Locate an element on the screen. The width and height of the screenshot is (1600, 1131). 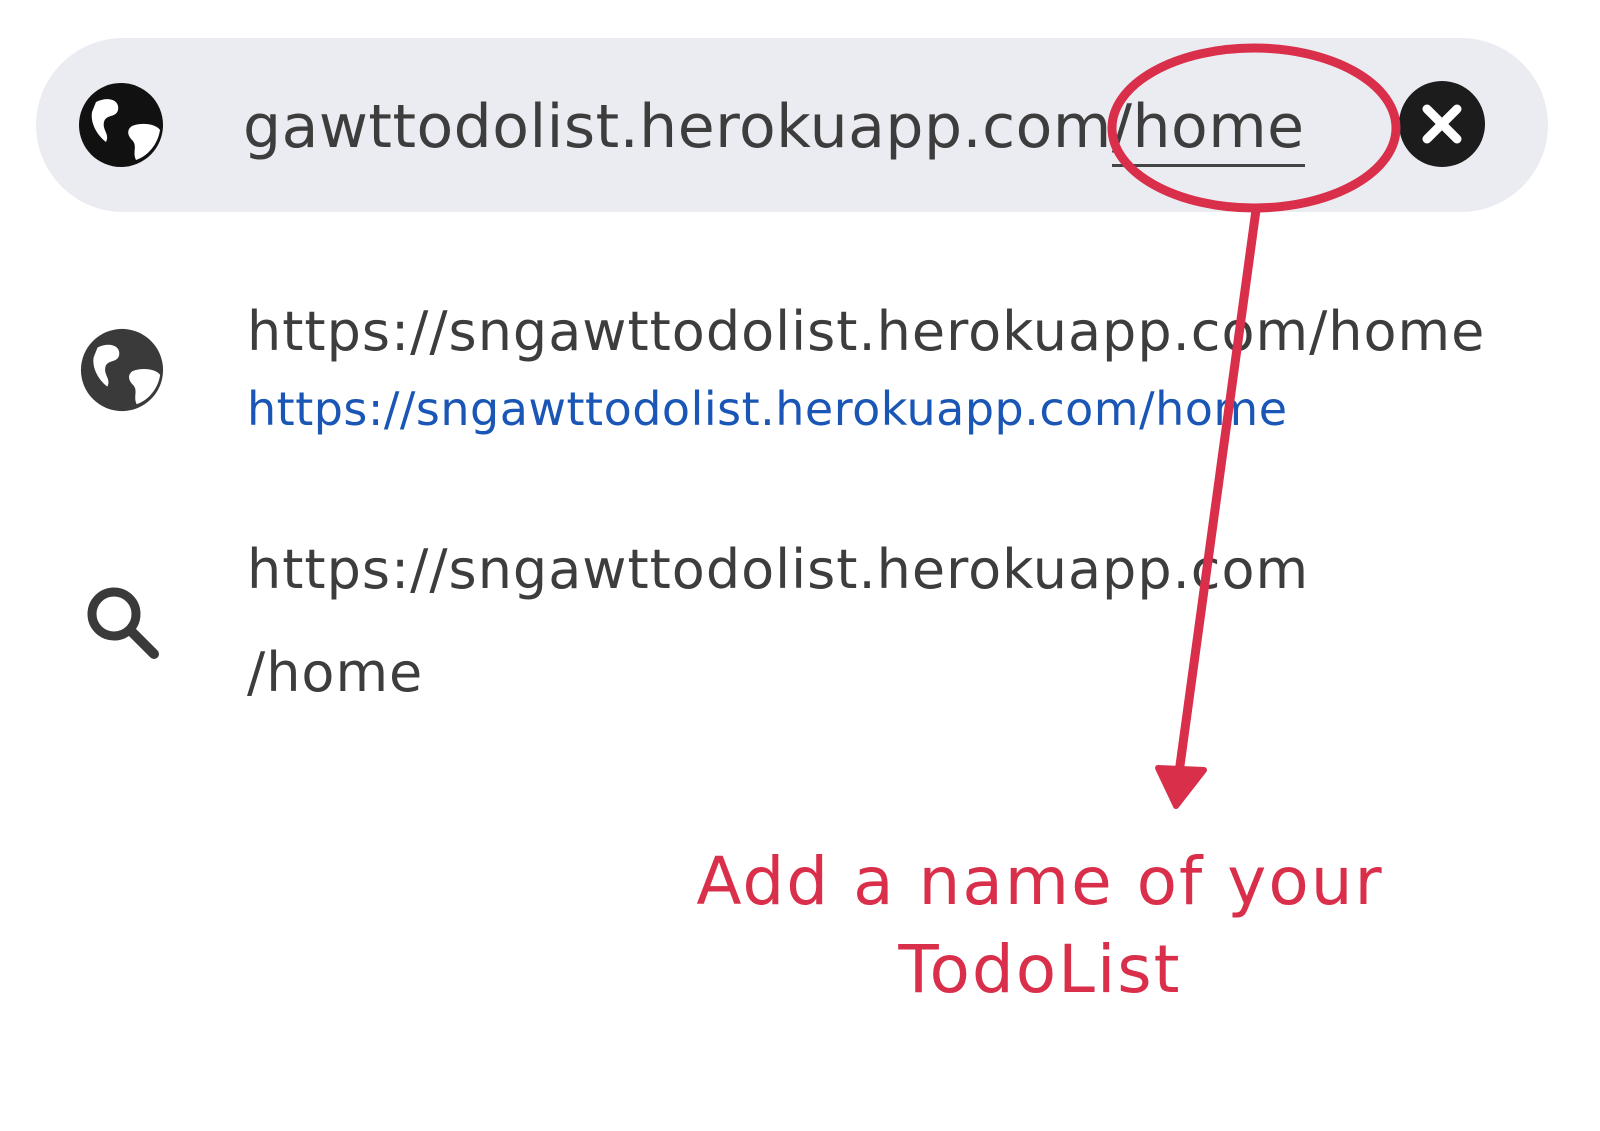
url-field: gawttodolist.herokuapp.com/home is located at coordinates (774, 127).